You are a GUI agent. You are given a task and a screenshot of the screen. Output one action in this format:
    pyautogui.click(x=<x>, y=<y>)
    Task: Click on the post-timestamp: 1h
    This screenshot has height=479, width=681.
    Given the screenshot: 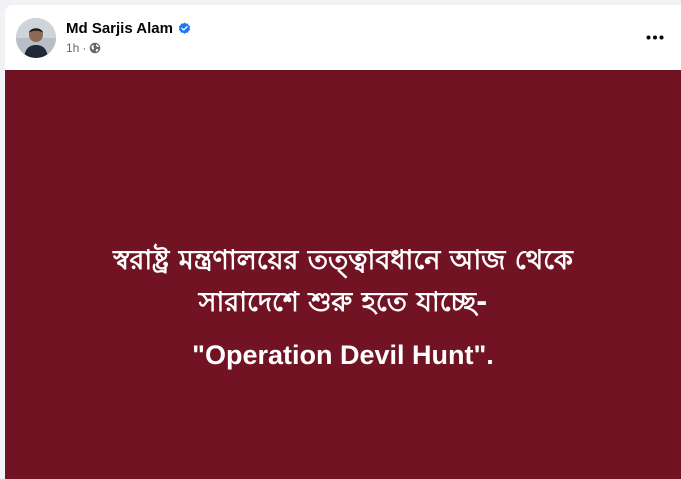 What is the action you would take?
    pyautogui.click(x=72, y=48)
    